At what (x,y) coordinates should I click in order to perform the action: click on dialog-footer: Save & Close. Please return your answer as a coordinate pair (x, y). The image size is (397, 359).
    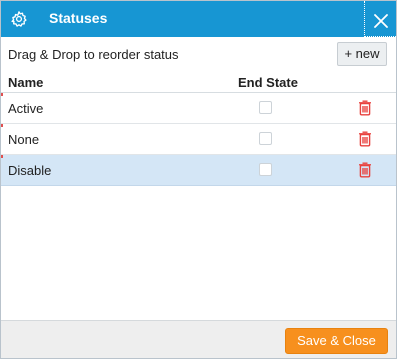
    Looking at the image, I should click on (198, 339).